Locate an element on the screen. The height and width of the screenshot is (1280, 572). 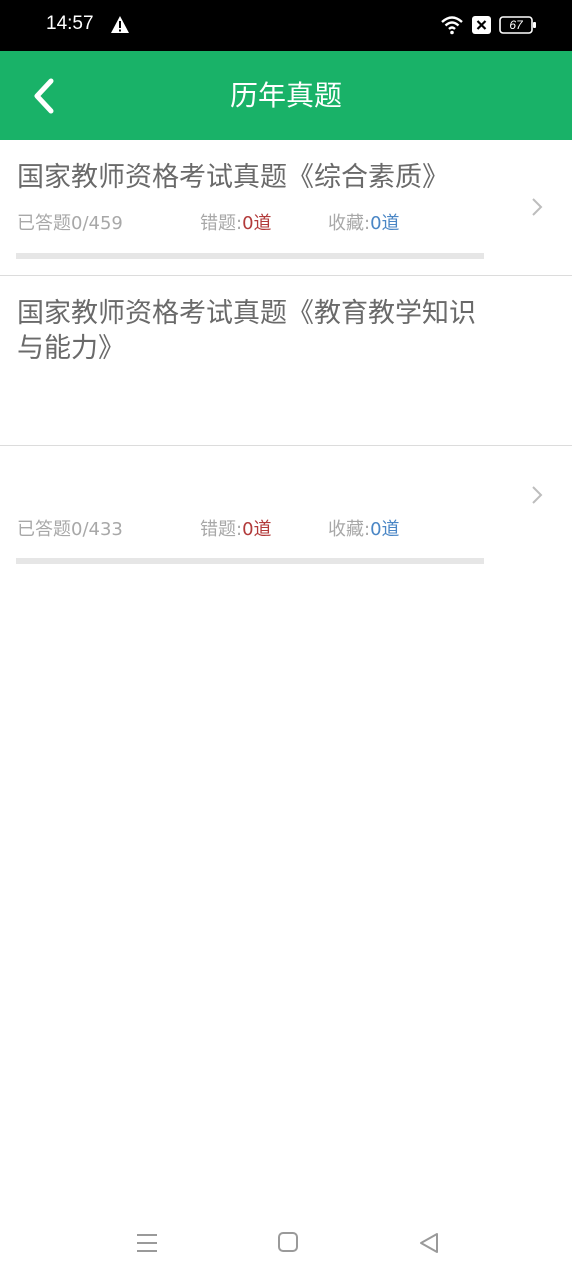
exam-stats: 已答题0/433 错题:0道 收藏:0道 is located at coordinates (252, 530).